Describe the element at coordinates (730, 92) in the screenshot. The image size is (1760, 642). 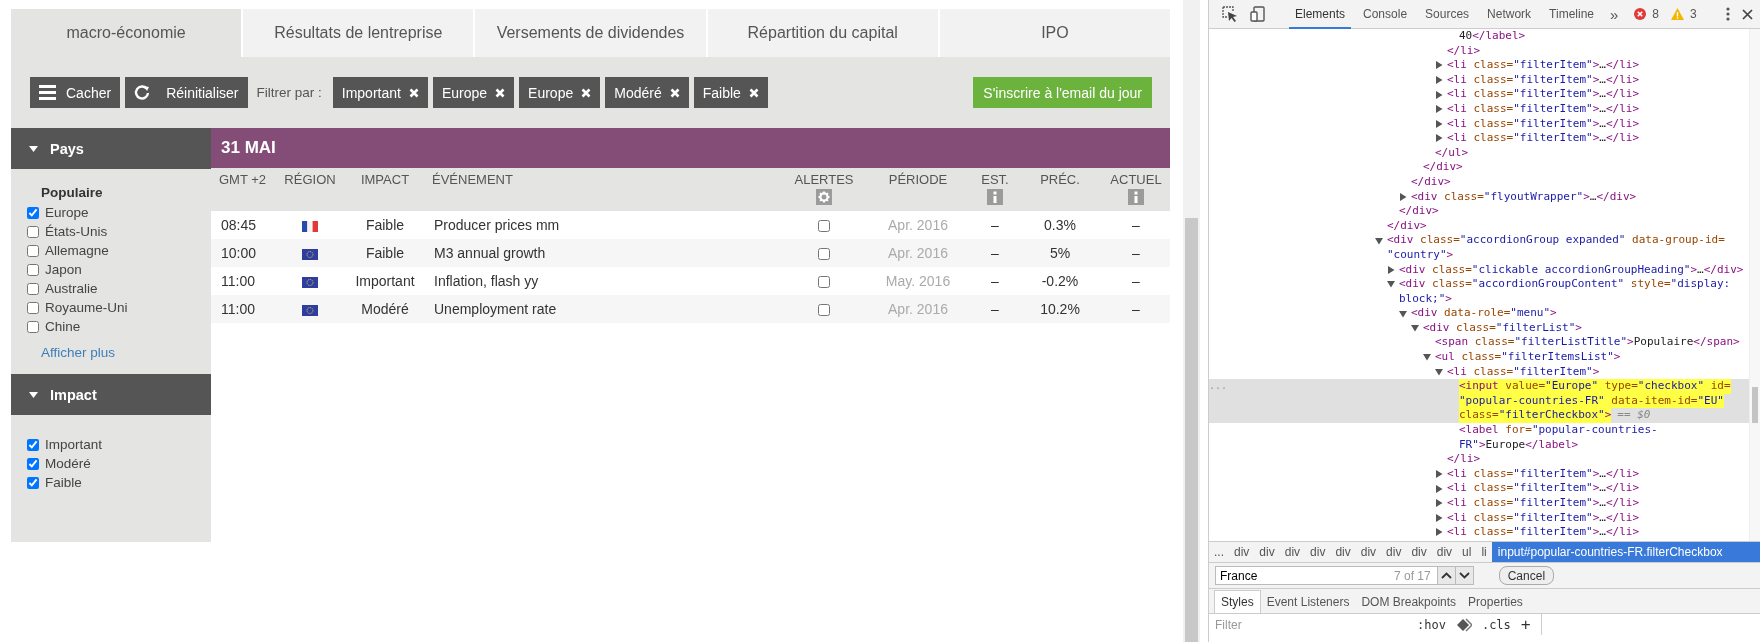
I see `filter-chip: Faible` at that location.